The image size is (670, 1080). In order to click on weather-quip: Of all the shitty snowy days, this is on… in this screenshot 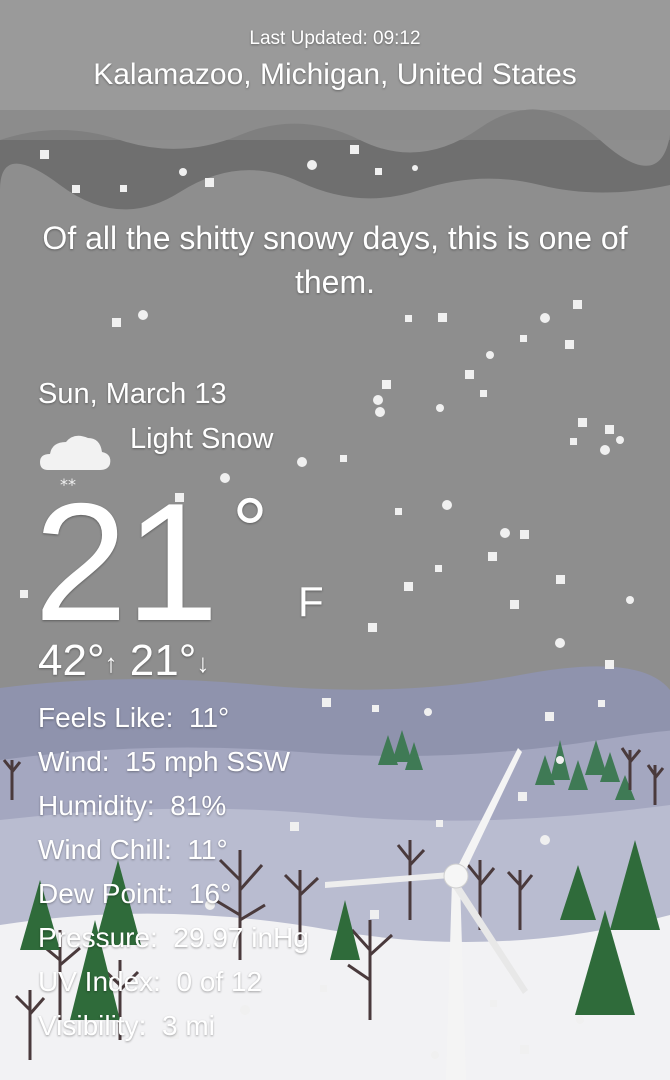, I will do `click(335, 260)`.